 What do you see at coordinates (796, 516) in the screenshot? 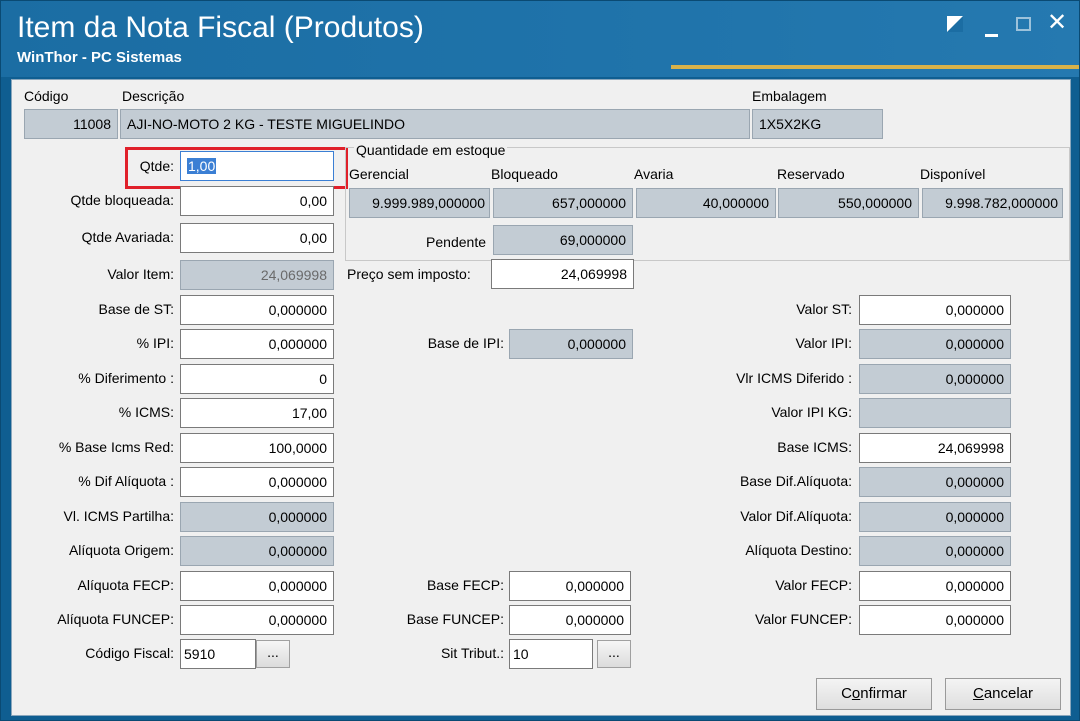
I see `valor-dif-aliquota-label: Valor Dif.Alíquota:` at bounding box center [796, 516].